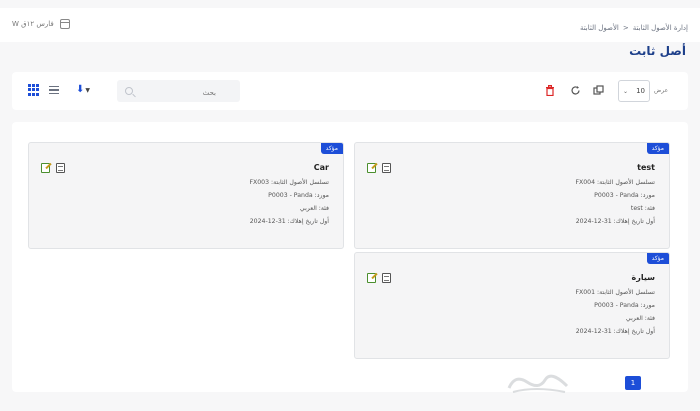 This screenshot has width=700, height=411. Describe the element at coordinates (350, 91) in the screenshot. I see `toolbar: ⬇▼ ⌄ 10` at that location.